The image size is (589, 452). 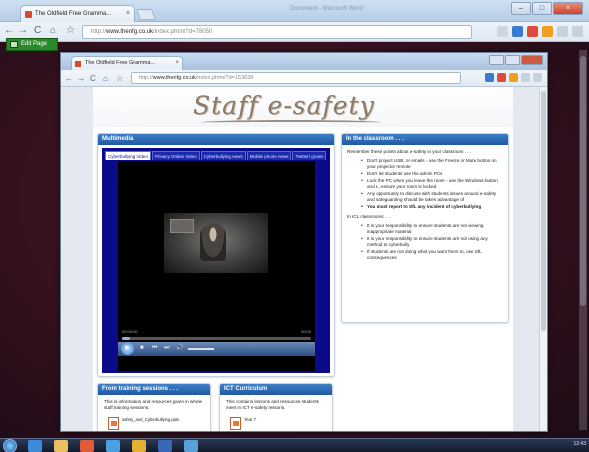 I want to click on multimedia-heading: Multimedia, so click(x=216, y=139).